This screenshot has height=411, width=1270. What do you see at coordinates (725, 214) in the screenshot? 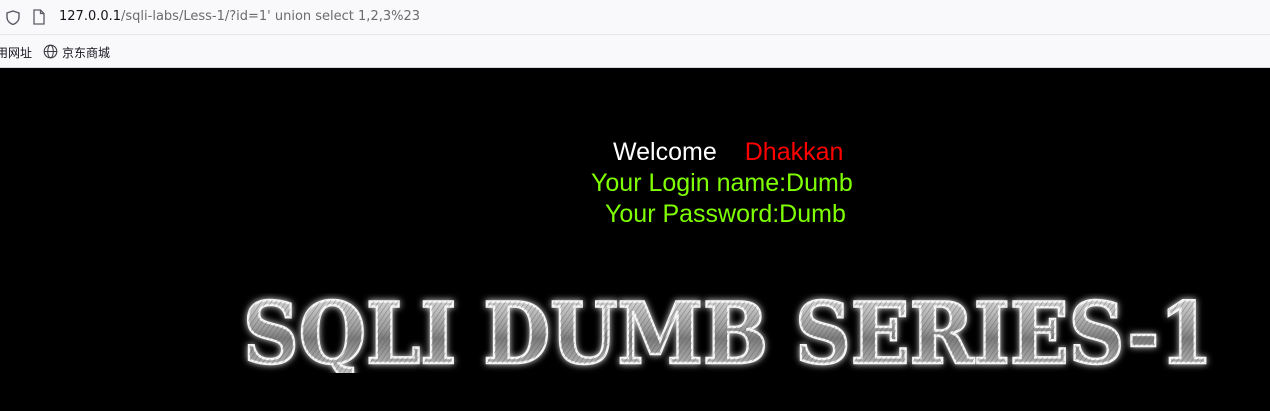
I see `password-line: Your Password:Dumb` at bounding box center [725, 214].